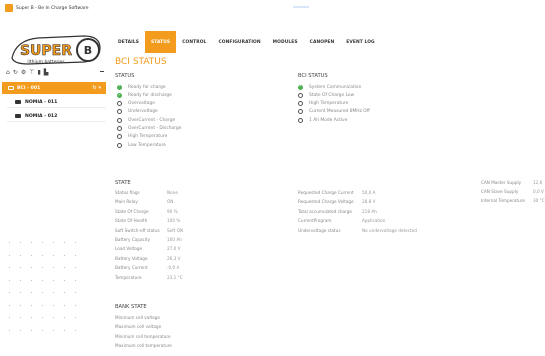 The width and height of the screenshot is (545, 356). I want to click on state-label: Status flags, so click(127, 192).